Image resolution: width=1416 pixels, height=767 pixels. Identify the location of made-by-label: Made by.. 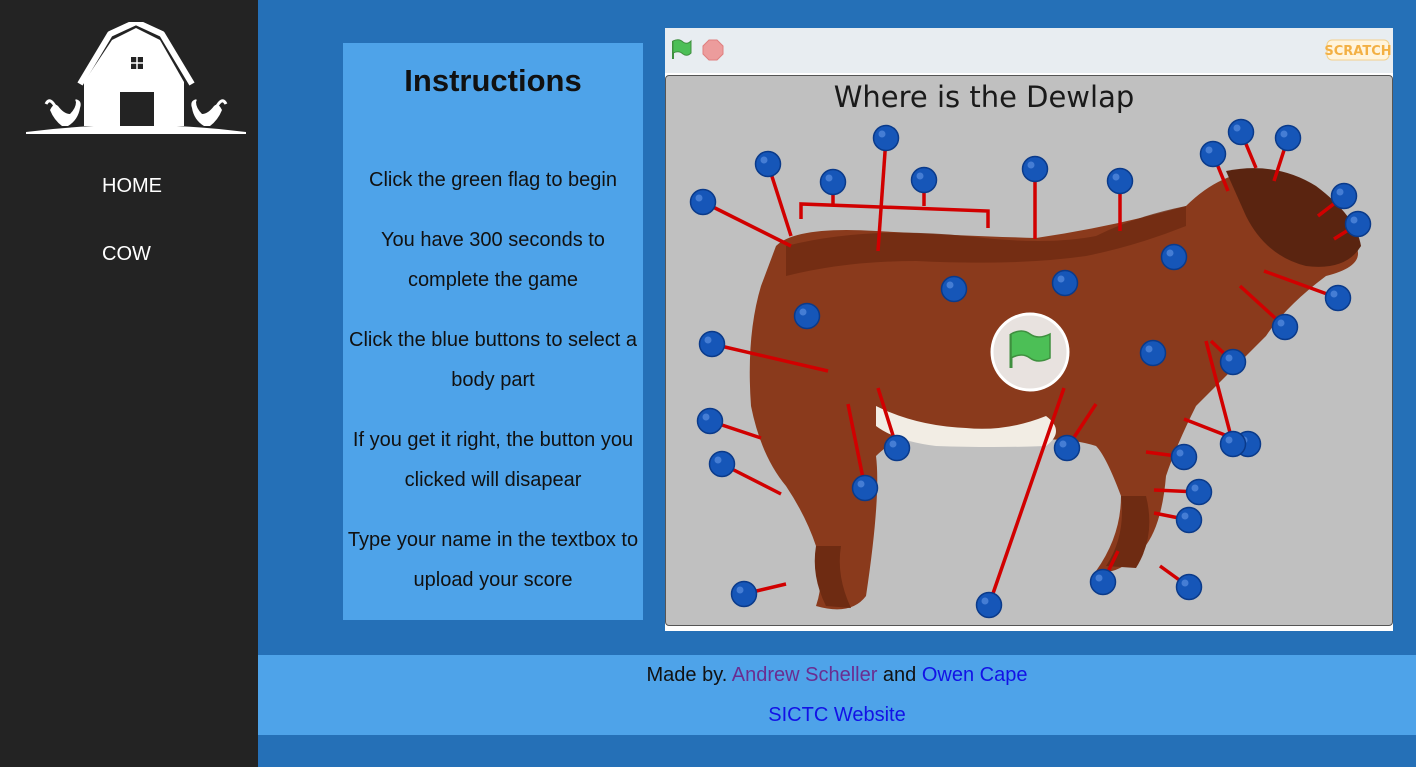
(687, 675).